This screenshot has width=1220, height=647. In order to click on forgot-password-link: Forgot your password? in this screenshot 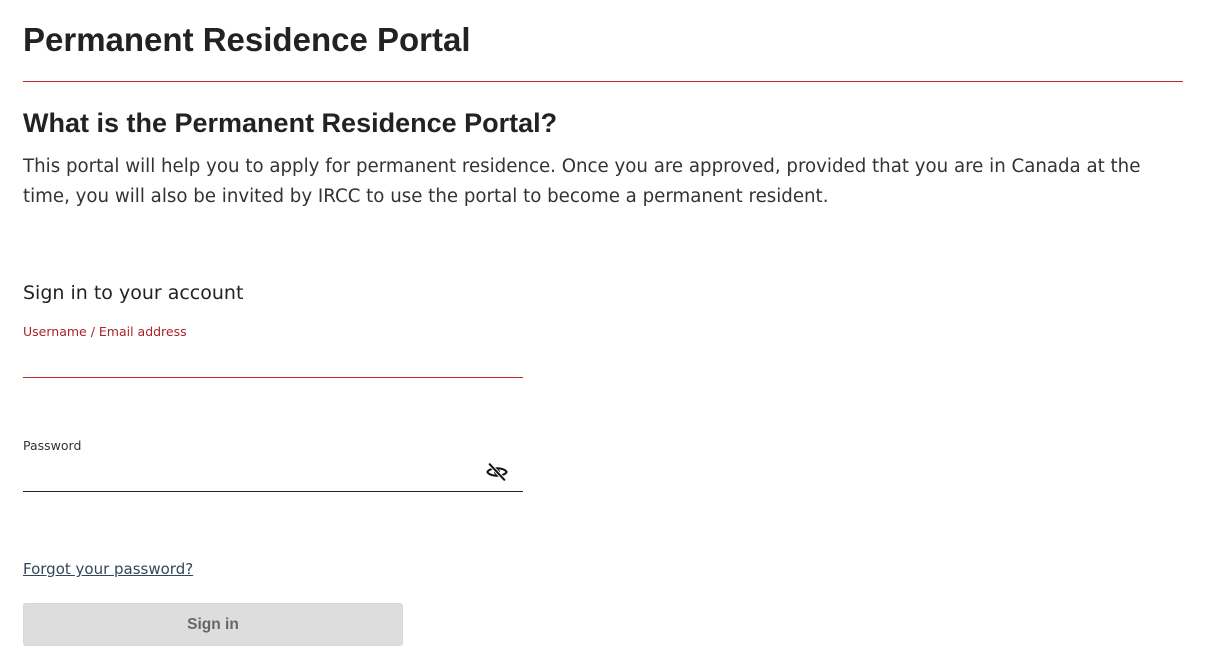, I will do `click(108, 569)`.